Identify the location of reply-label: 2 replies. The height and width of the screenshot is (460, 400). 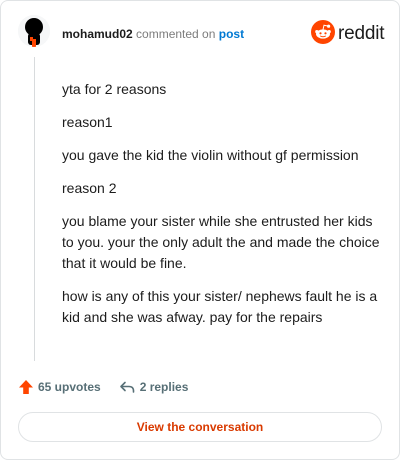
(164, 387).